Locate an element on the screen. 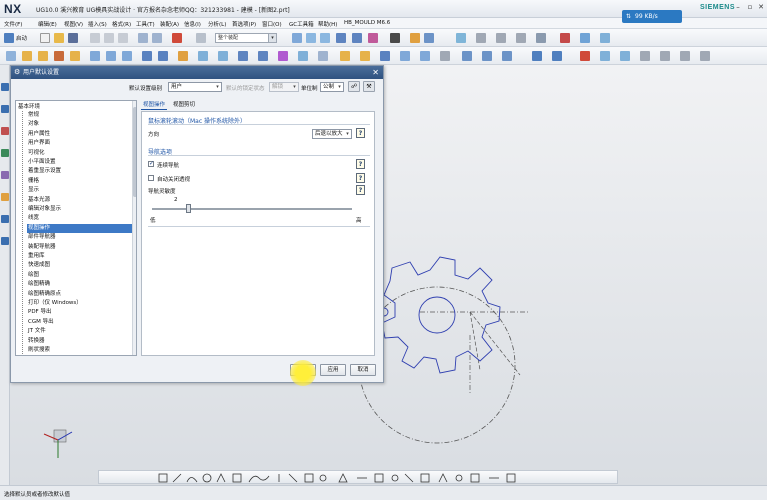  part-navigator-icon is located at coordinates (5, 87).